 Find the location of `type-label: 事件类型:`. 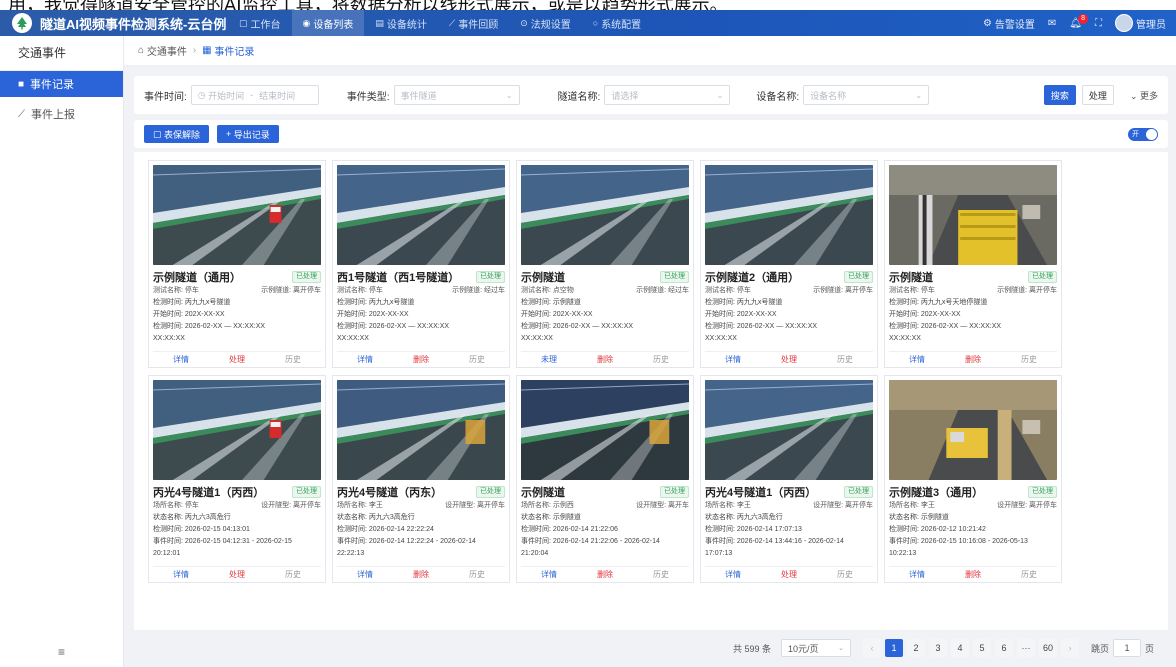

type-label: 事件类型: is located at coordinates (368, 97).